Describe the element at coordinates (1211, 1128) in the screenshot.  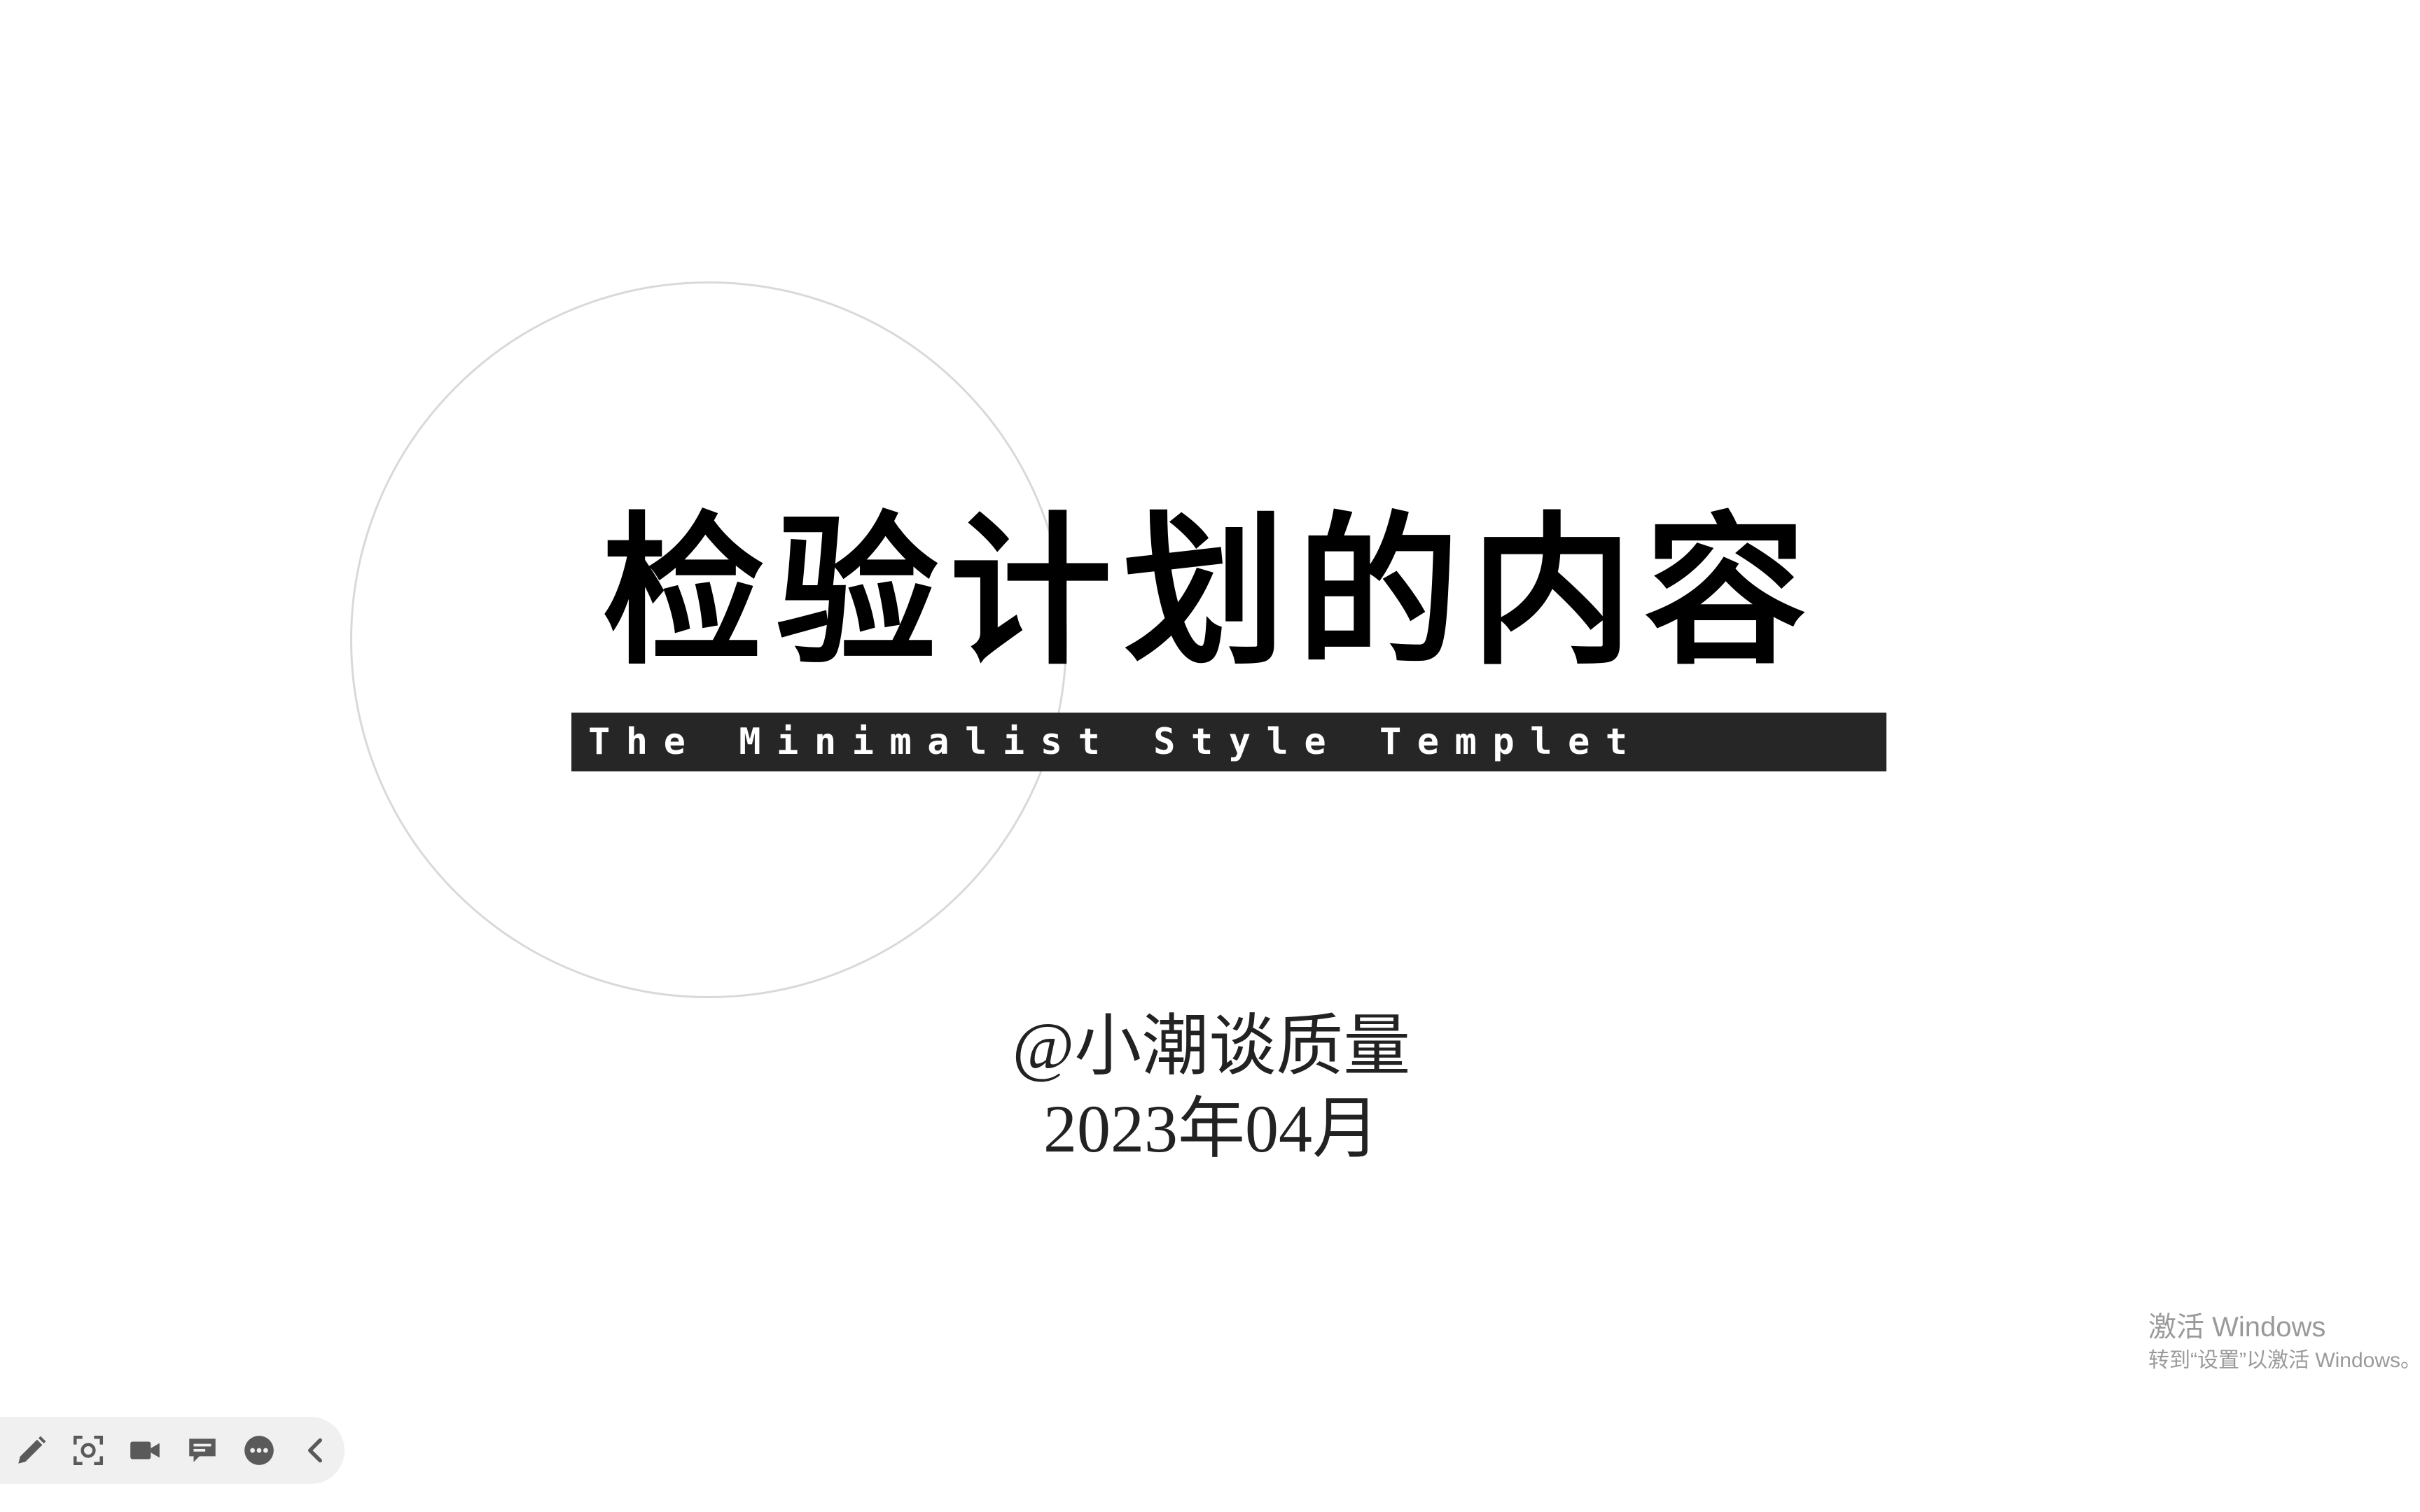
I see `date-label: 2023年04月` at that location.